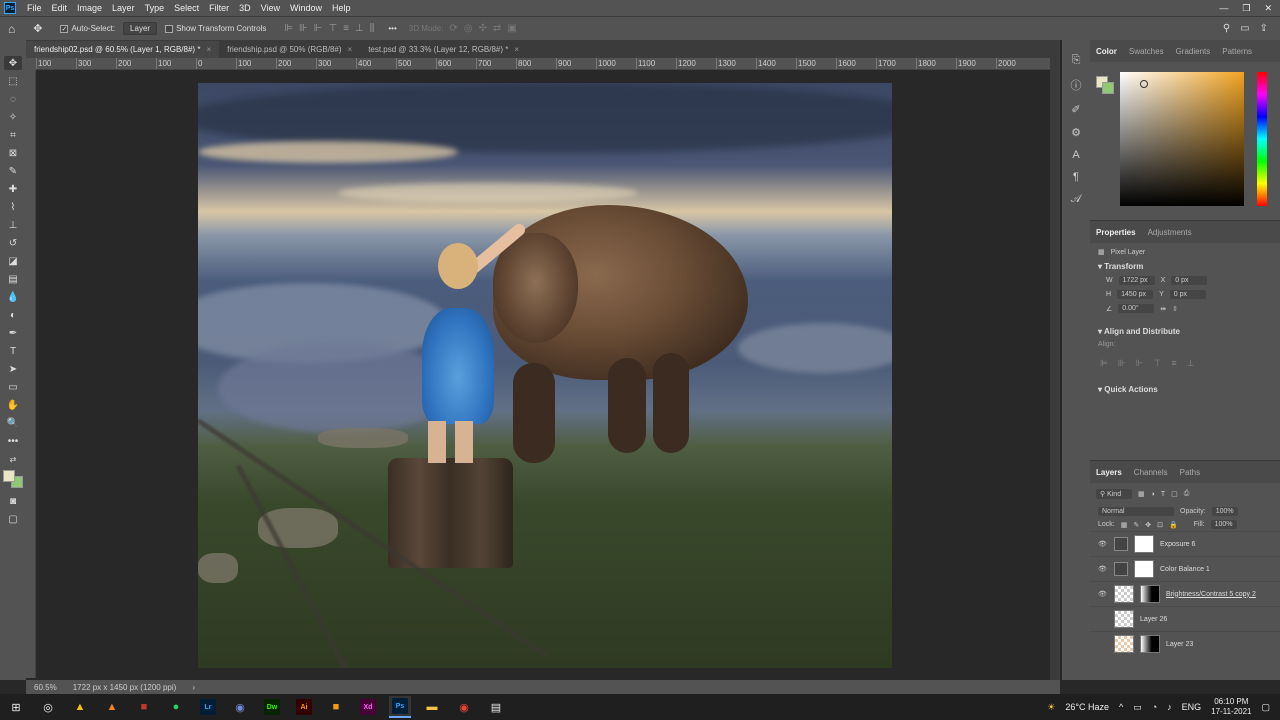 The image size is (1280, 720). Describe the element at coordinates (219, 8) in the screenshot. I see `menu-filter: Filter` at that location.